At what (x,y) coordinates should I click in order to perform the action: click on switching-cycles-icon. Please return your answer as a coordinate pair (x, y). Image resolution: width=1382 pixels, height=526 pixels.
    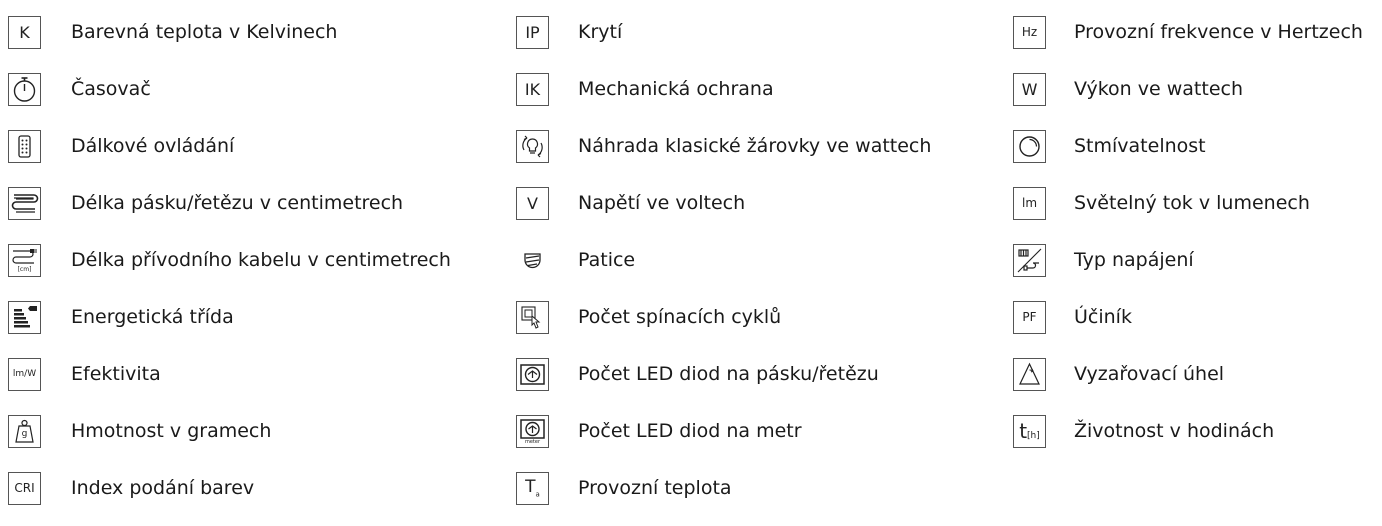
    Looking at the image, I should click on (532, 317).